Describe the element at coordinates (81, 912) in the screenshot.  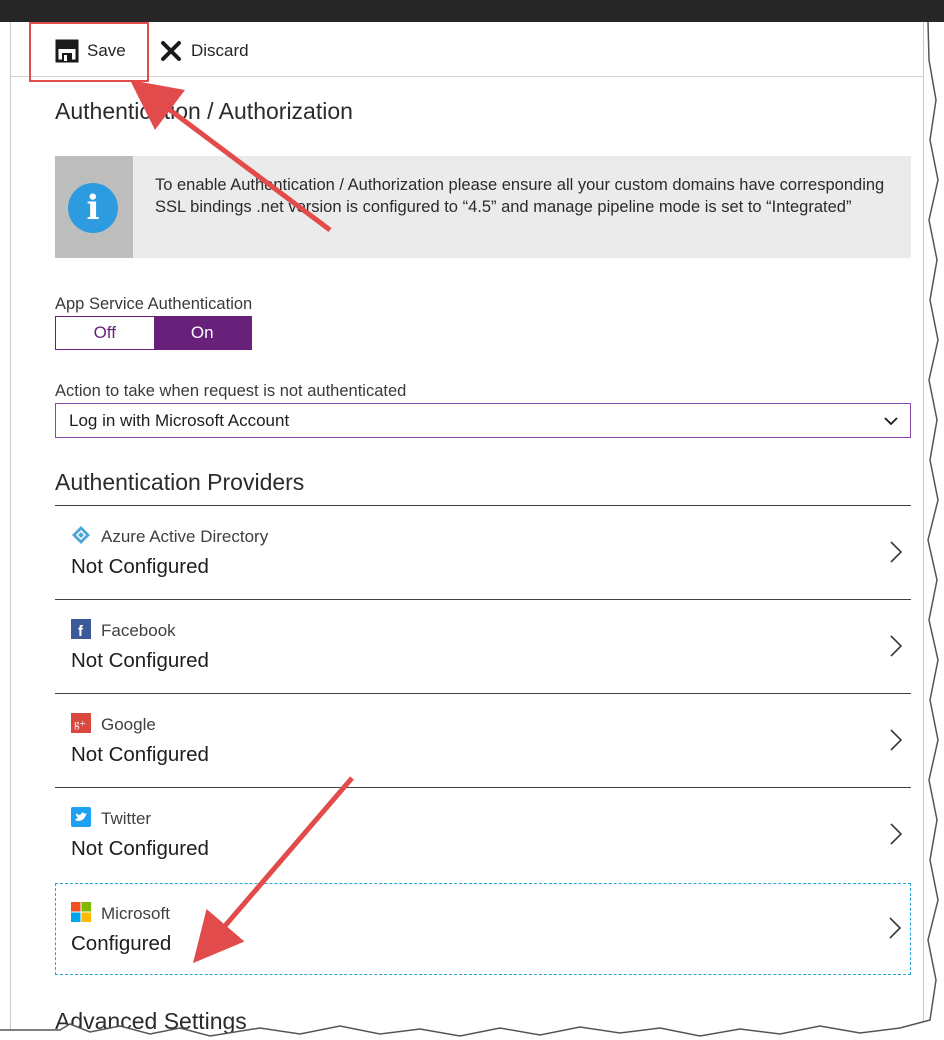
I see `microsoft-icon` at that location.